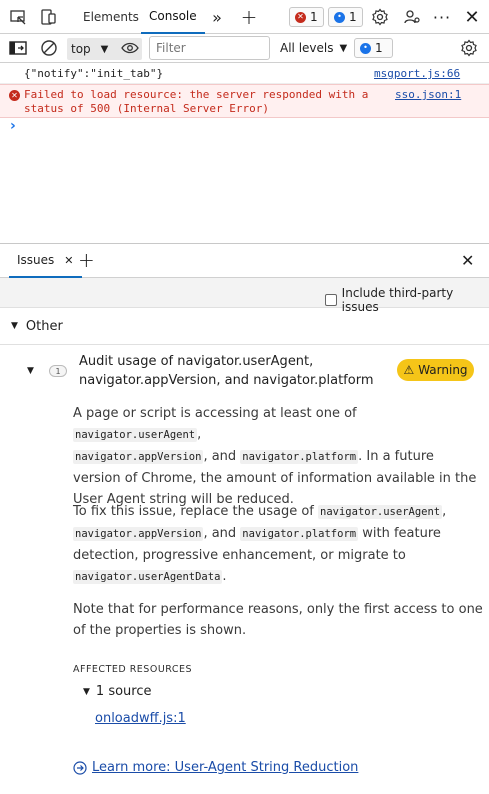 This screenshot has height=794, width=489. What do you see at coordinates (147, 108) in the screenshot?
I see `error-text-line2: status of 500 (Internal Server Error)` at bounding box center [147, 108].